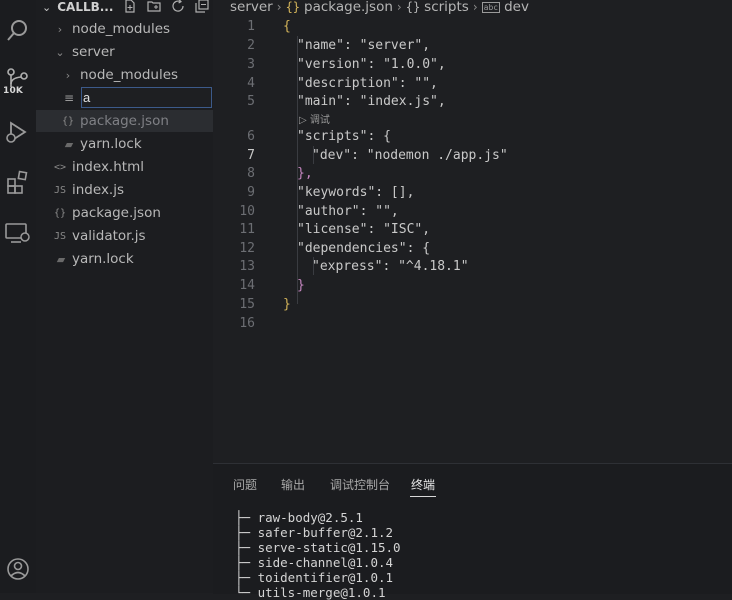  What do you see at coordinates (446, 7) in the screenshot?
I see `breadcrumb-item: scripts` at bounding box center [446, 7].